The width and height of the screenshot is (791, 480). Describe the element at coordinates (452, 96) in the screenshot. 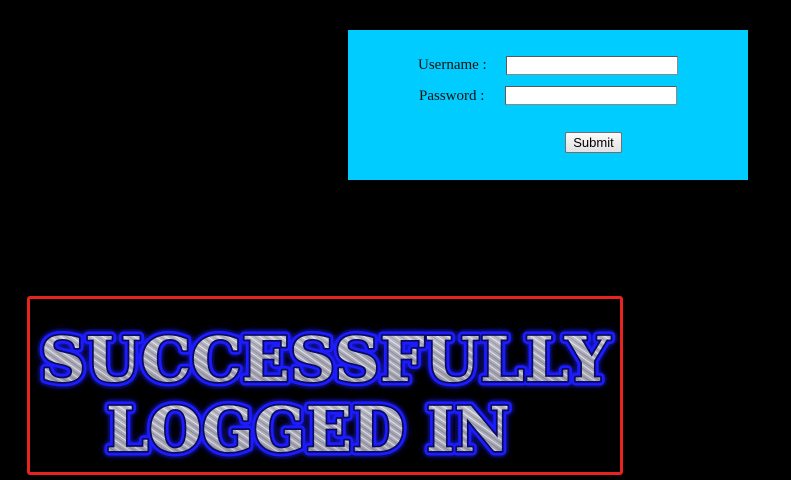

I see `password-label: Password :` at that location.